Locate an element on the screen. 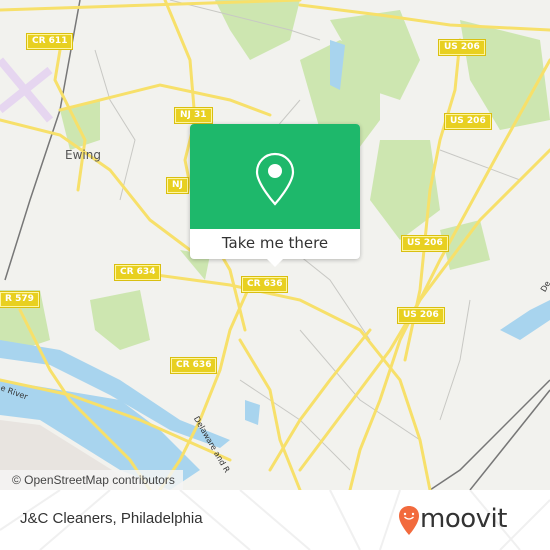 This screenshot has width=550, height=550. moovit-pin-icon is located at coordinates (409, 520).